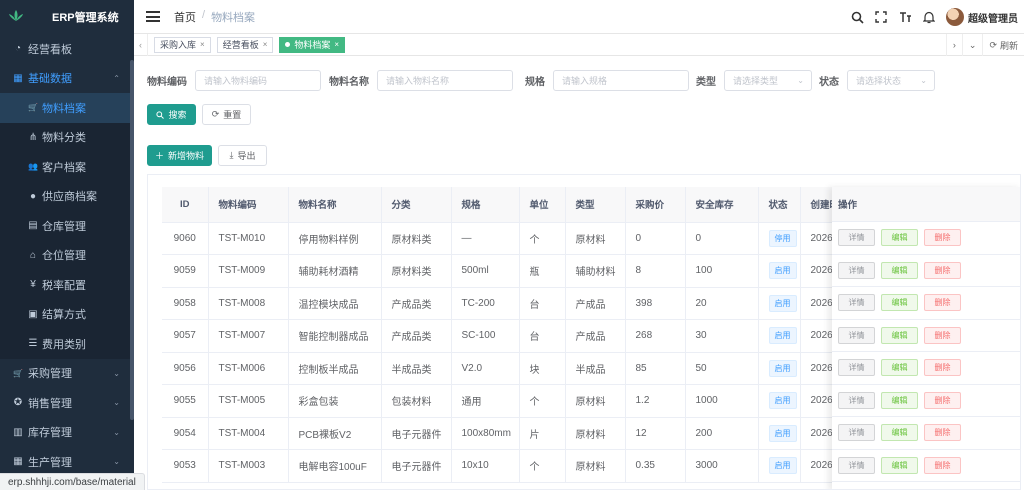 This screenshot has width=1024, height=490. Describe the element at coordinates (67, 78) in the screenshot. I see `sidebar-item: ▦ 基础数据 ⌃` at that location.